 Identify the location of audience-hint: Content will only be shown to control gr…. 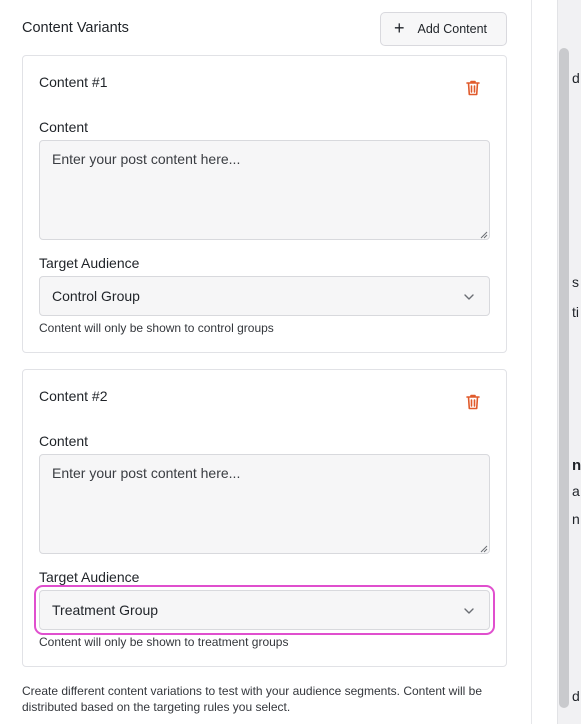
(156, 328).